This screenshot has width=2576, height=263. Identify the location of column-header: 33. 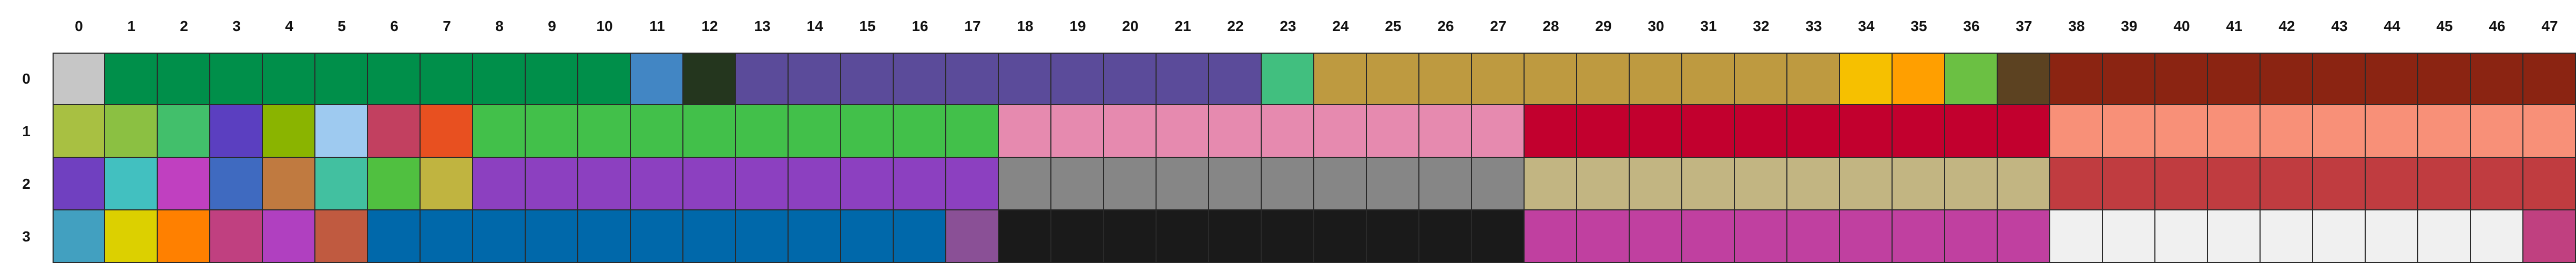
(1813, 26).